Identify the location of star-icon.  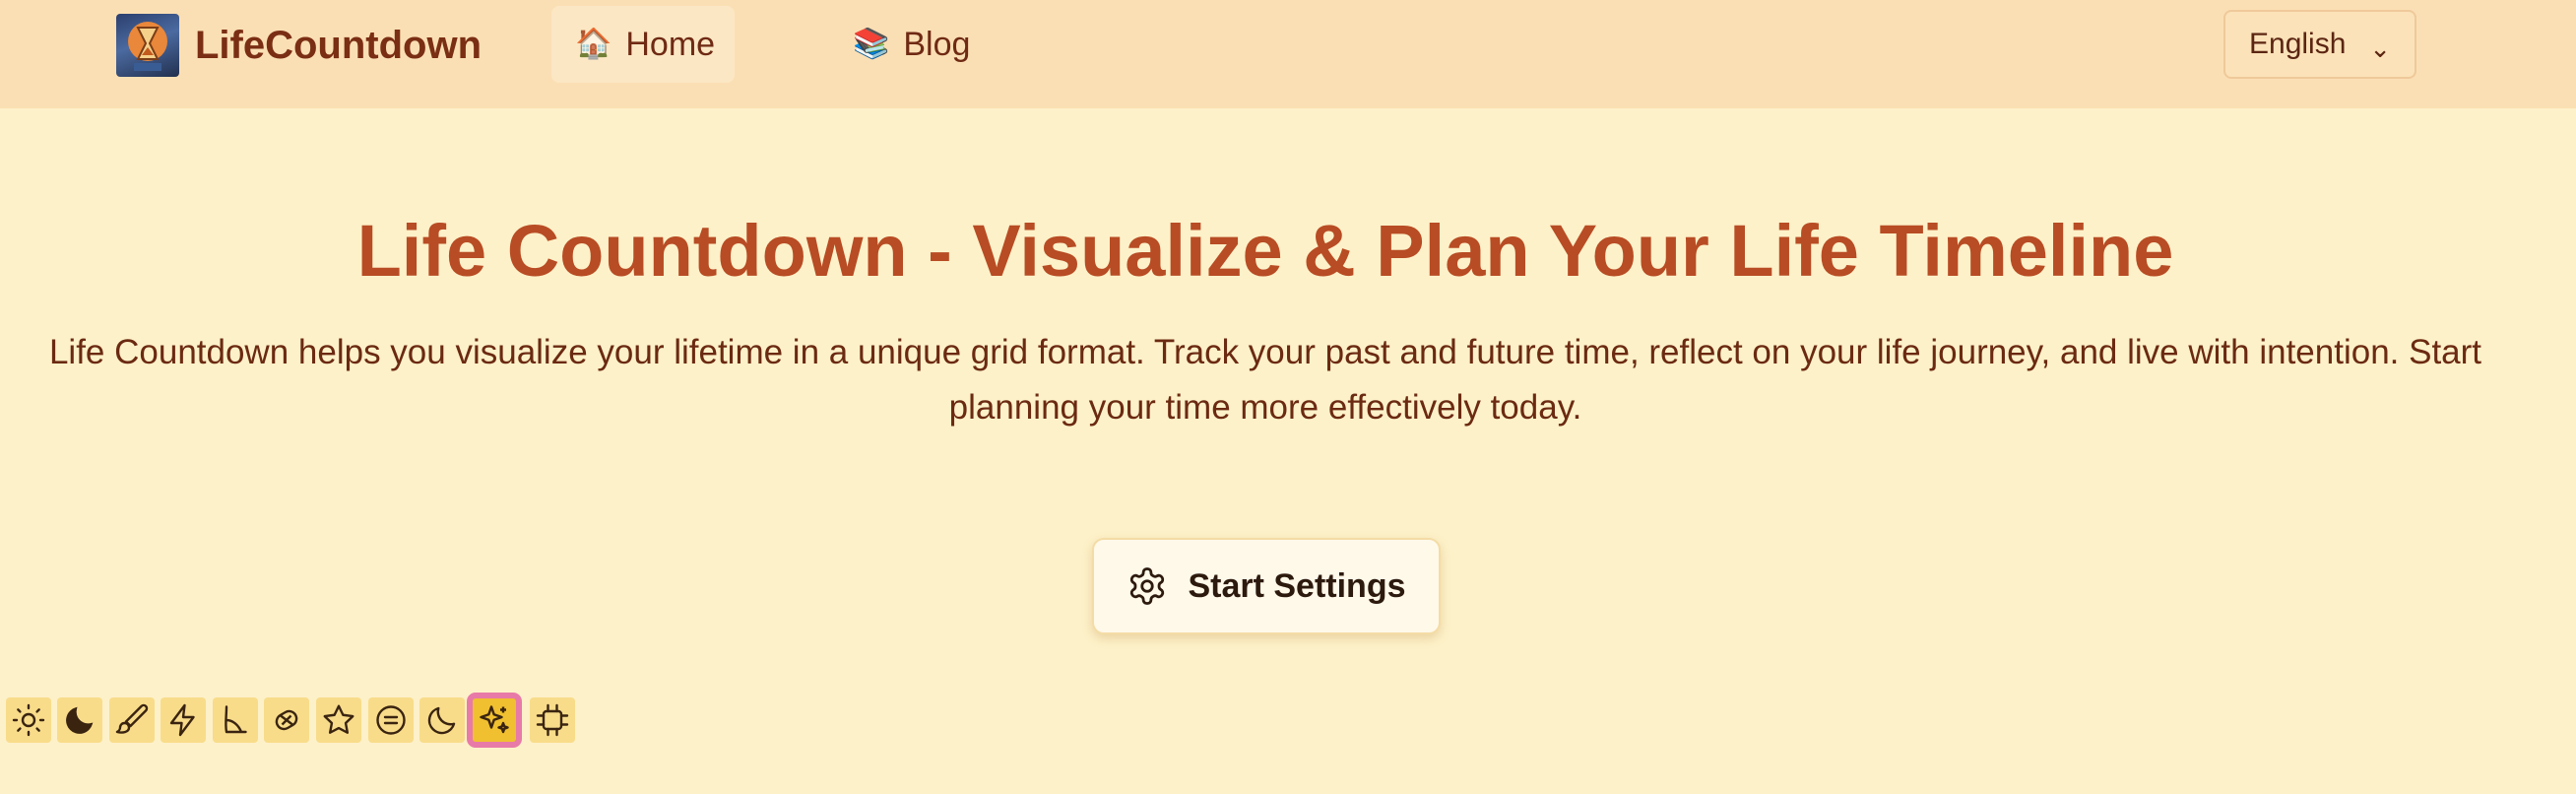
(338, 719).